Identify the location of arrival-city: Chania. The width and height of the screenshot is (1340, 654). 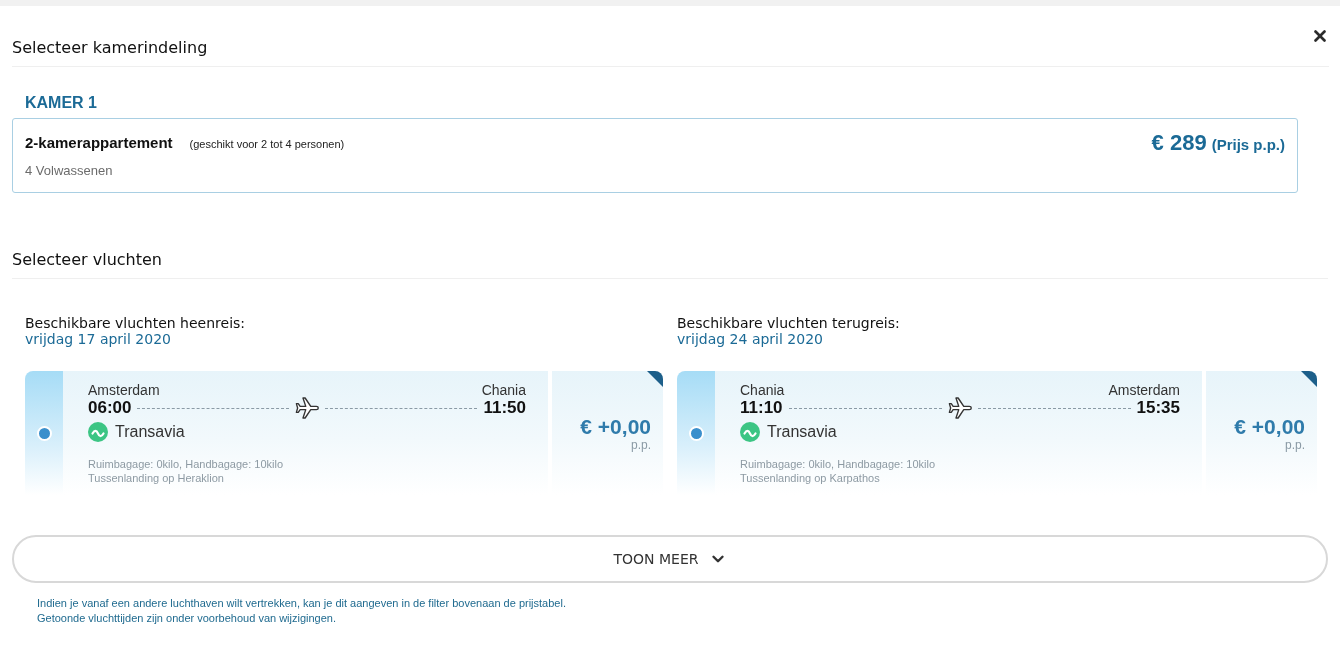
(503, 390).